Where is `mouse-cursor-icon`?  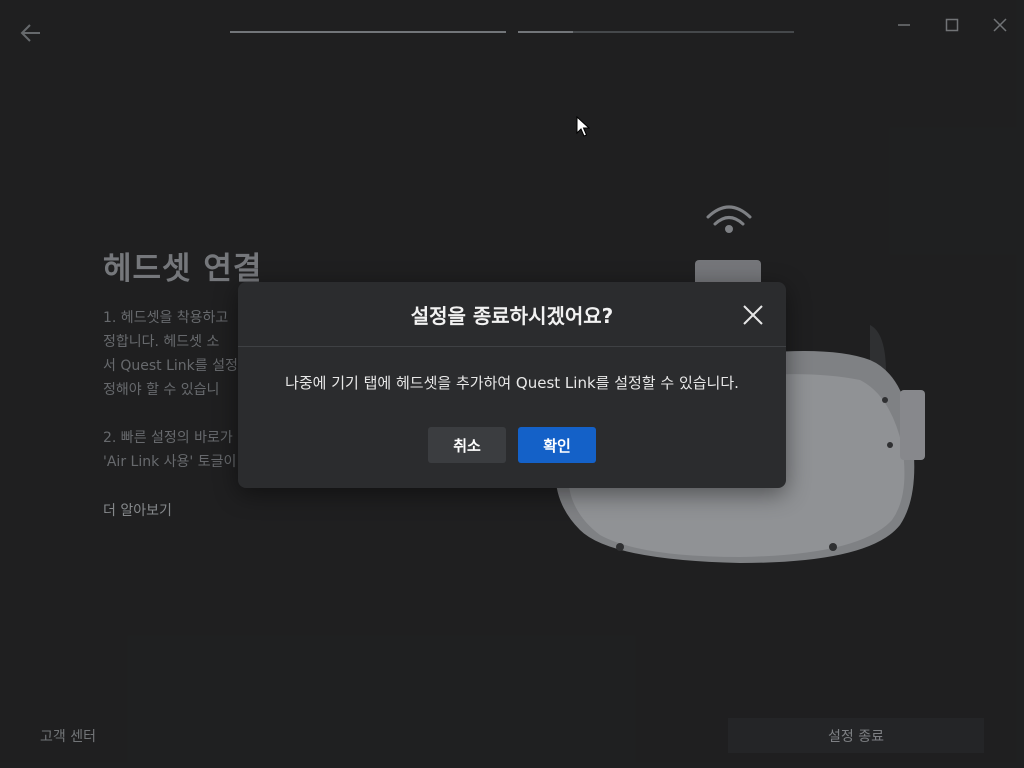
mouse-cursor-icon is located at coordinates (583, 126).